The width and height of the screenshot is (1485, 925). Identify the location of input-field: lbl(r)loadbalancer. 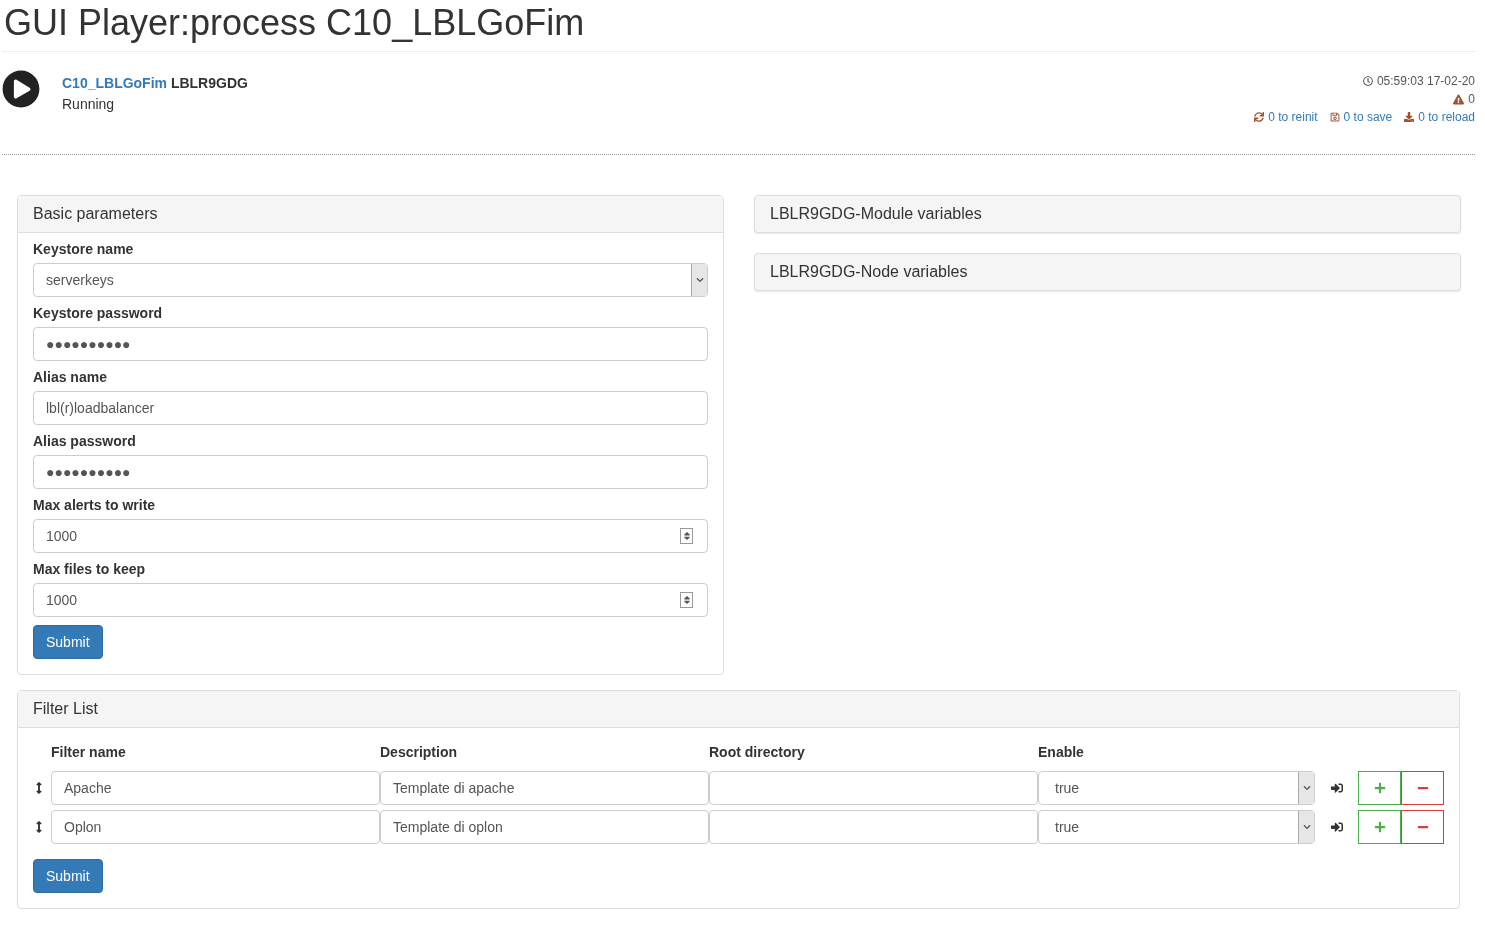
(370, 408).